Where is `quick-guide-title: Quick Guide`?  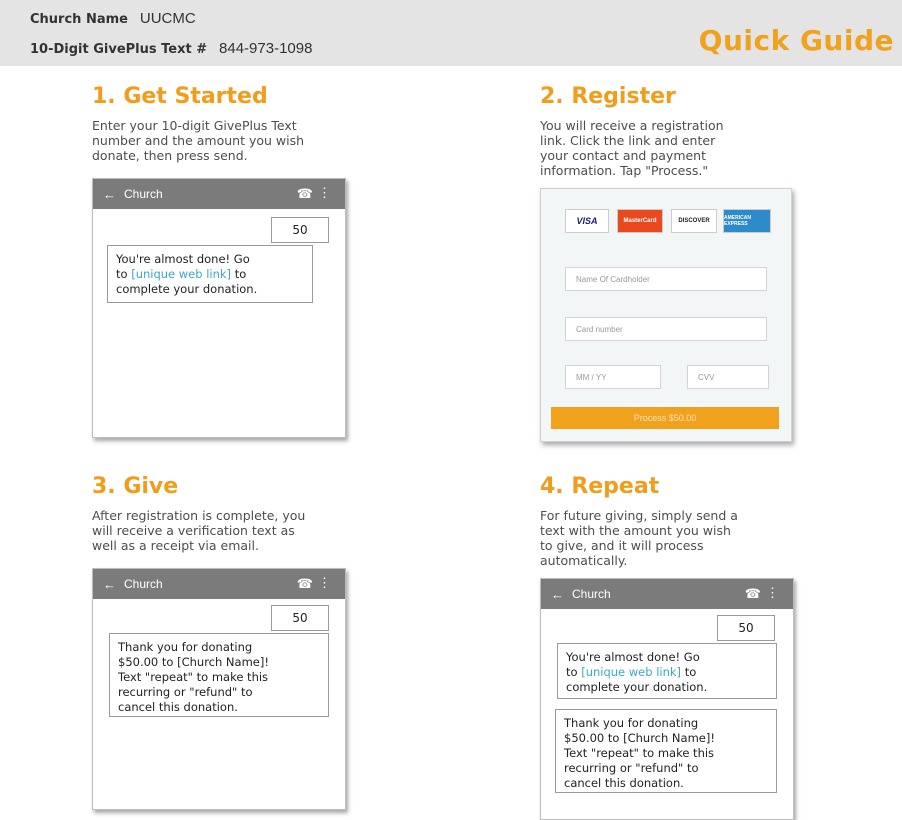
quick-guide-title: Quick Guide is located at coordinates (796, 40).